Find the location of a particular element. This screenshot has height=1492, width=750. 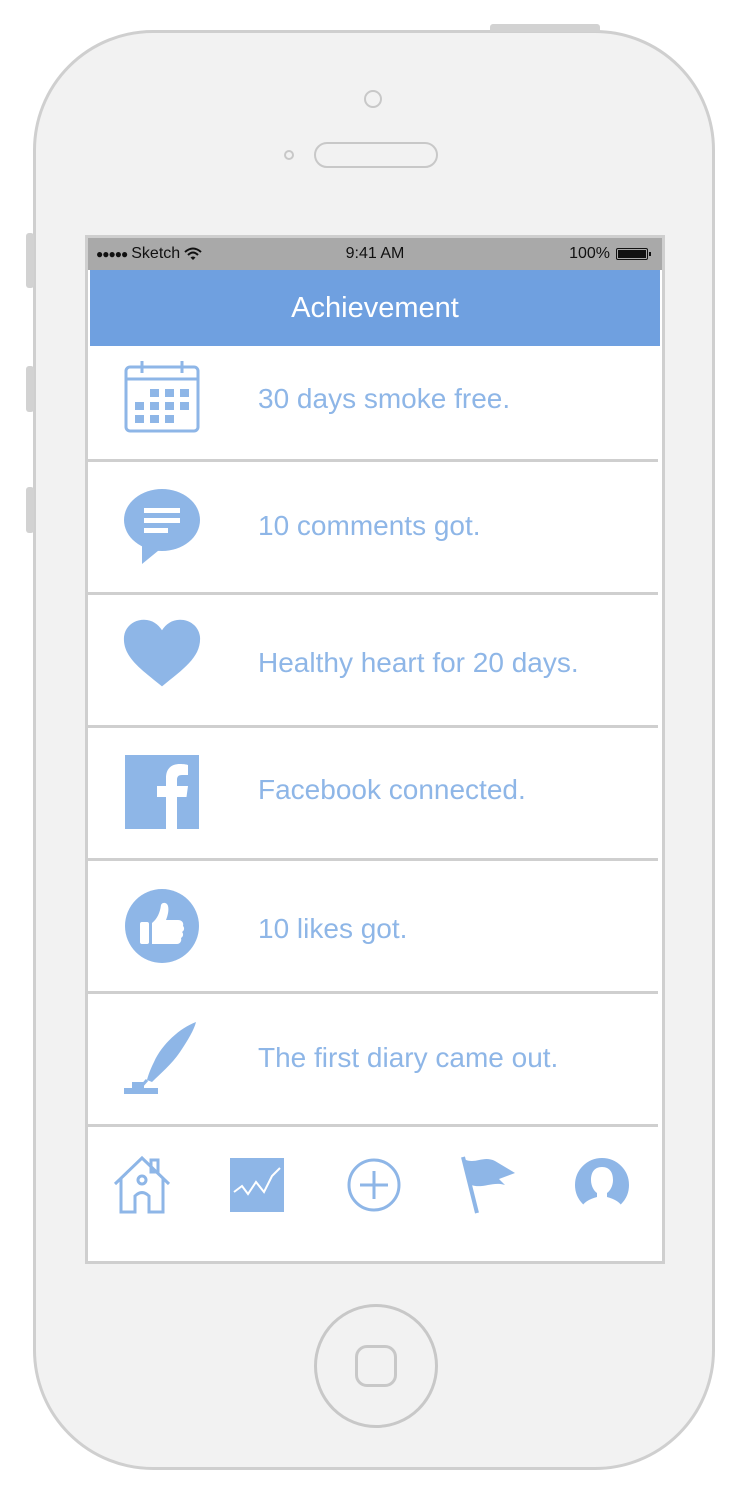

achievement-label: Healthy heart for 20 days. is located at coordinates (418, 662).